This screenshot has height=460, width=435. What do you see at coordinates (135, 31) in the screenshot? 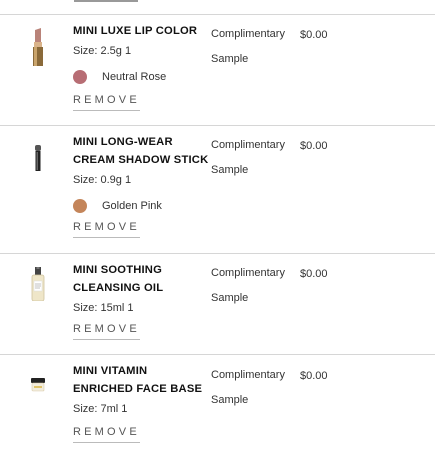
I see `product-name-line1: MINI LUXE LIP COLOR` at bounding box center [135, 31].